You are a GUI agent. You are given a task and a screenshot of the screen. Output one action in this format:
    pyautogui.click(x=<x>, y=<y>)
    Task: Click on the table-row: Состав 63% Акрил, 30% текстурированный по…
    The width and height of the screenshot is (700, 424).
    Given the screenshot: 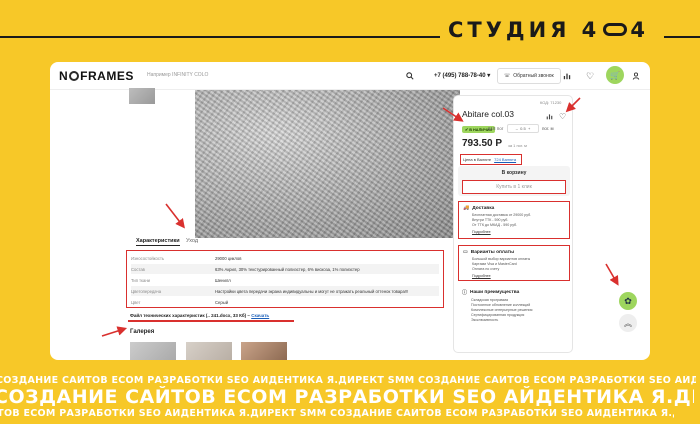 What is the action you would take?
    pyautogui.click(x=285, y=269)
    